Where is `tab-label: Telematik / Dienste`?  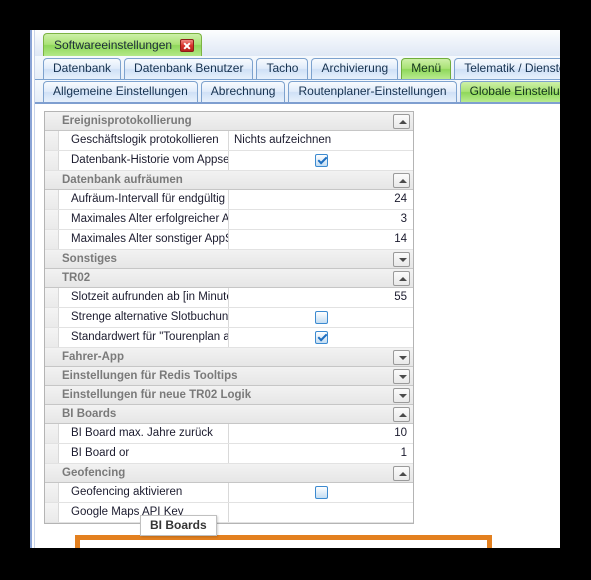
tab-label: Telematik / Dienste is located at coordinates (512, 68).